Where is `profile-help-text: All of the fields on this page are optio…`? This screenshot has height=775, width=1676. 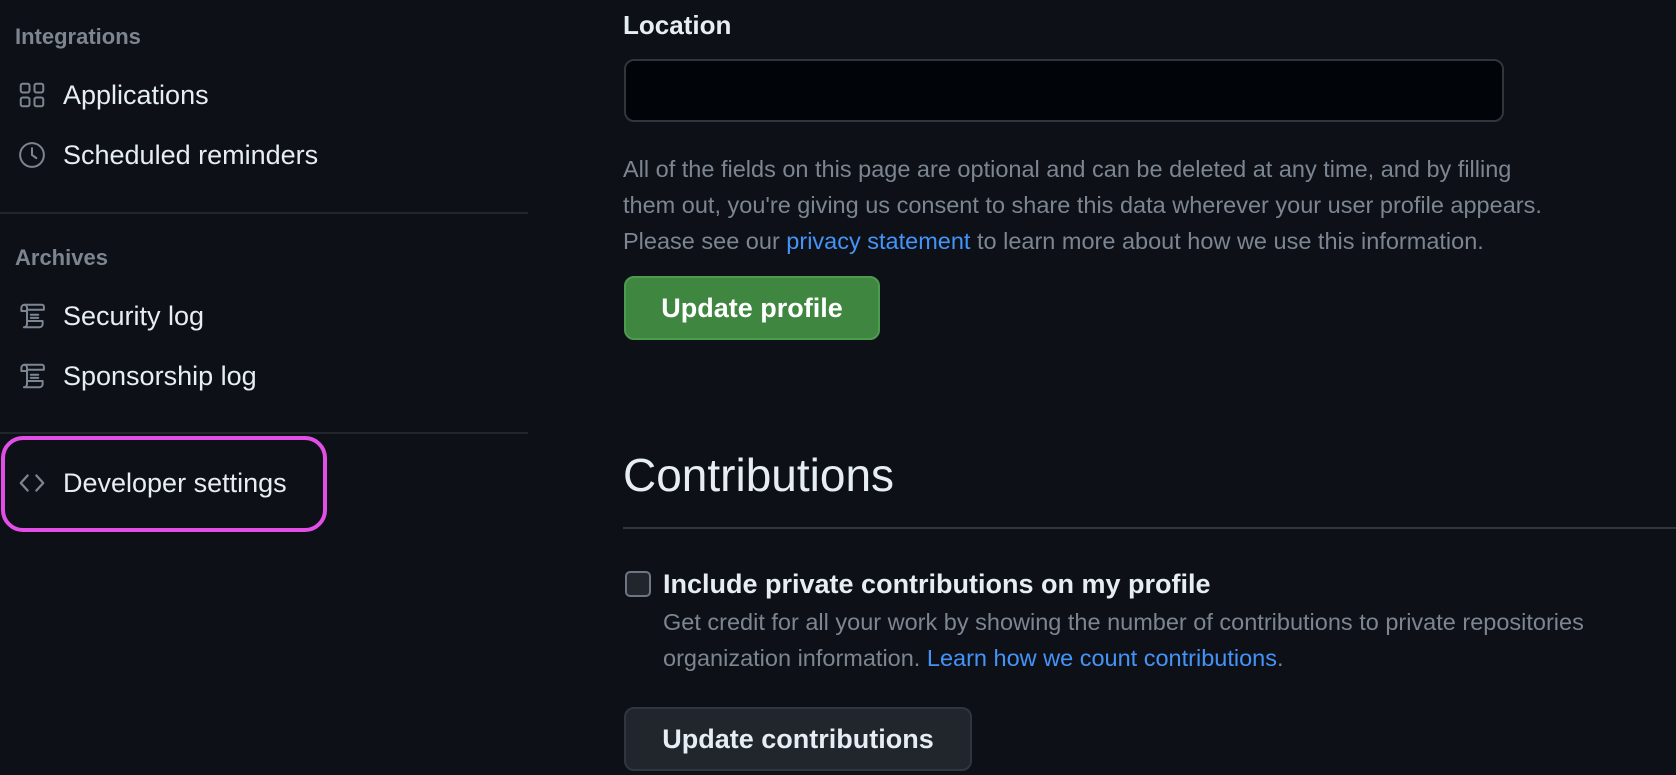
profile-help-text: All of the fields on this page are optio… is located at coordinates (1149, 205).